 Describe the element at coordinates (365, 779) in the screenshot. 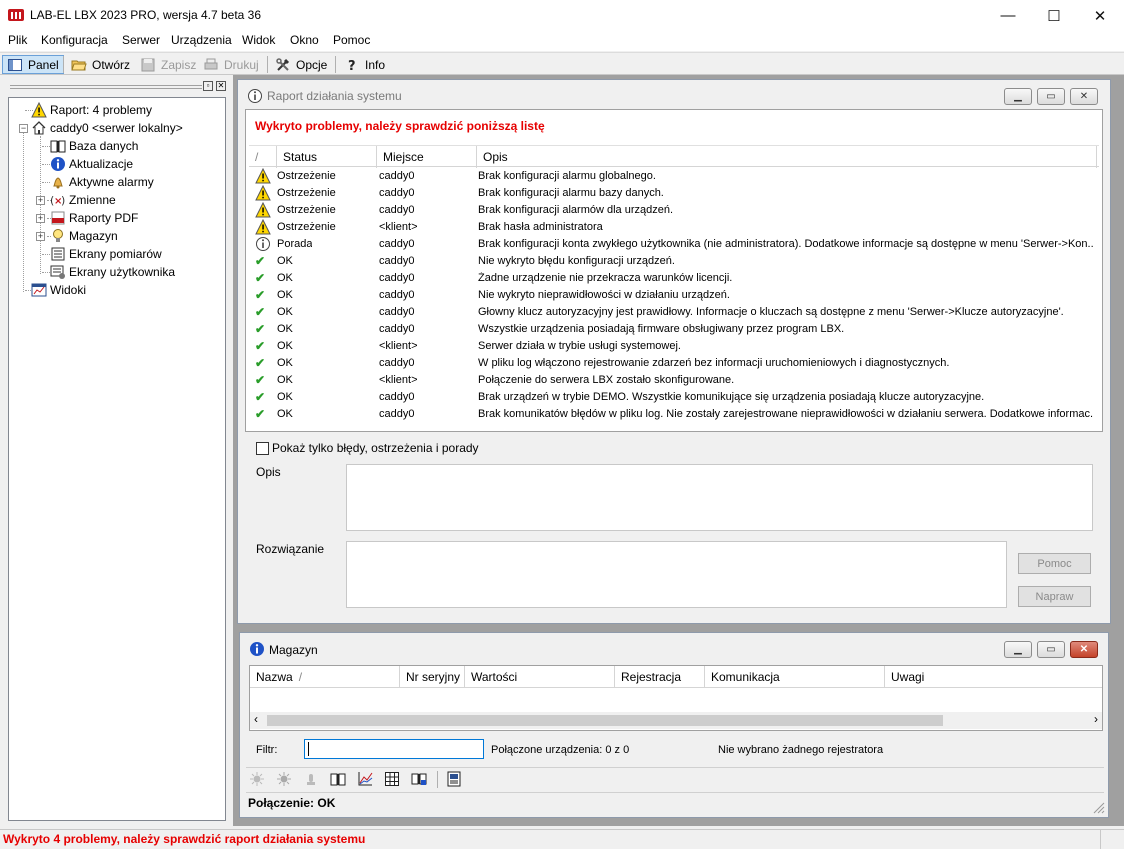

I see `chart-icon` at that location.